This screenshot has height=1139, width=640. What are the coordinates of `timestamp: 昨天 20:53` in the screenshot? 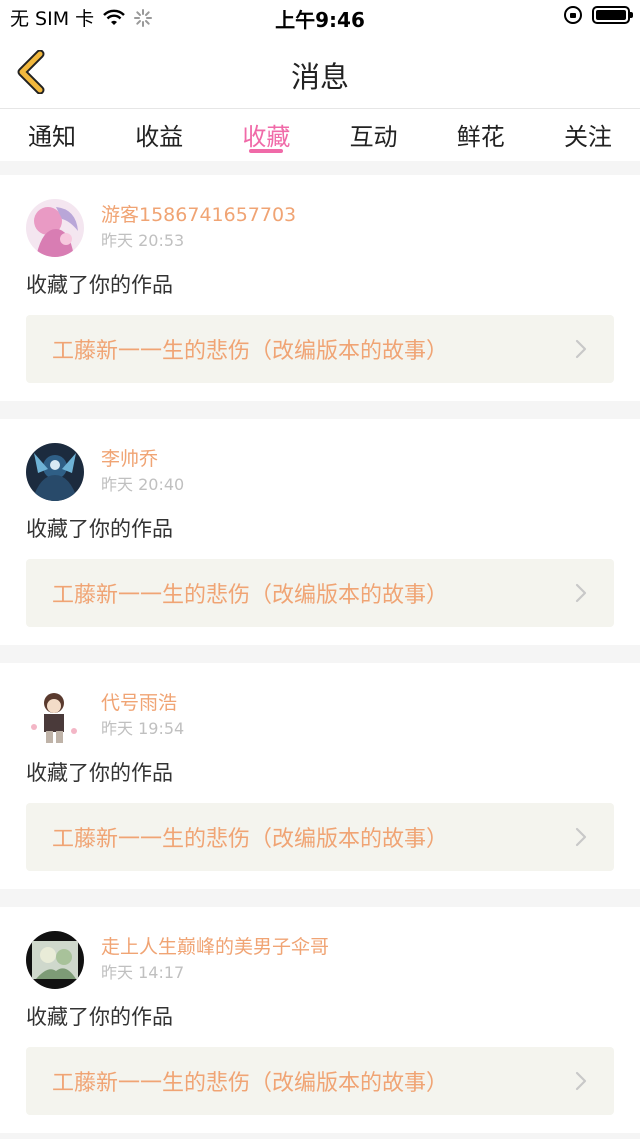 It's located at (143, 240).